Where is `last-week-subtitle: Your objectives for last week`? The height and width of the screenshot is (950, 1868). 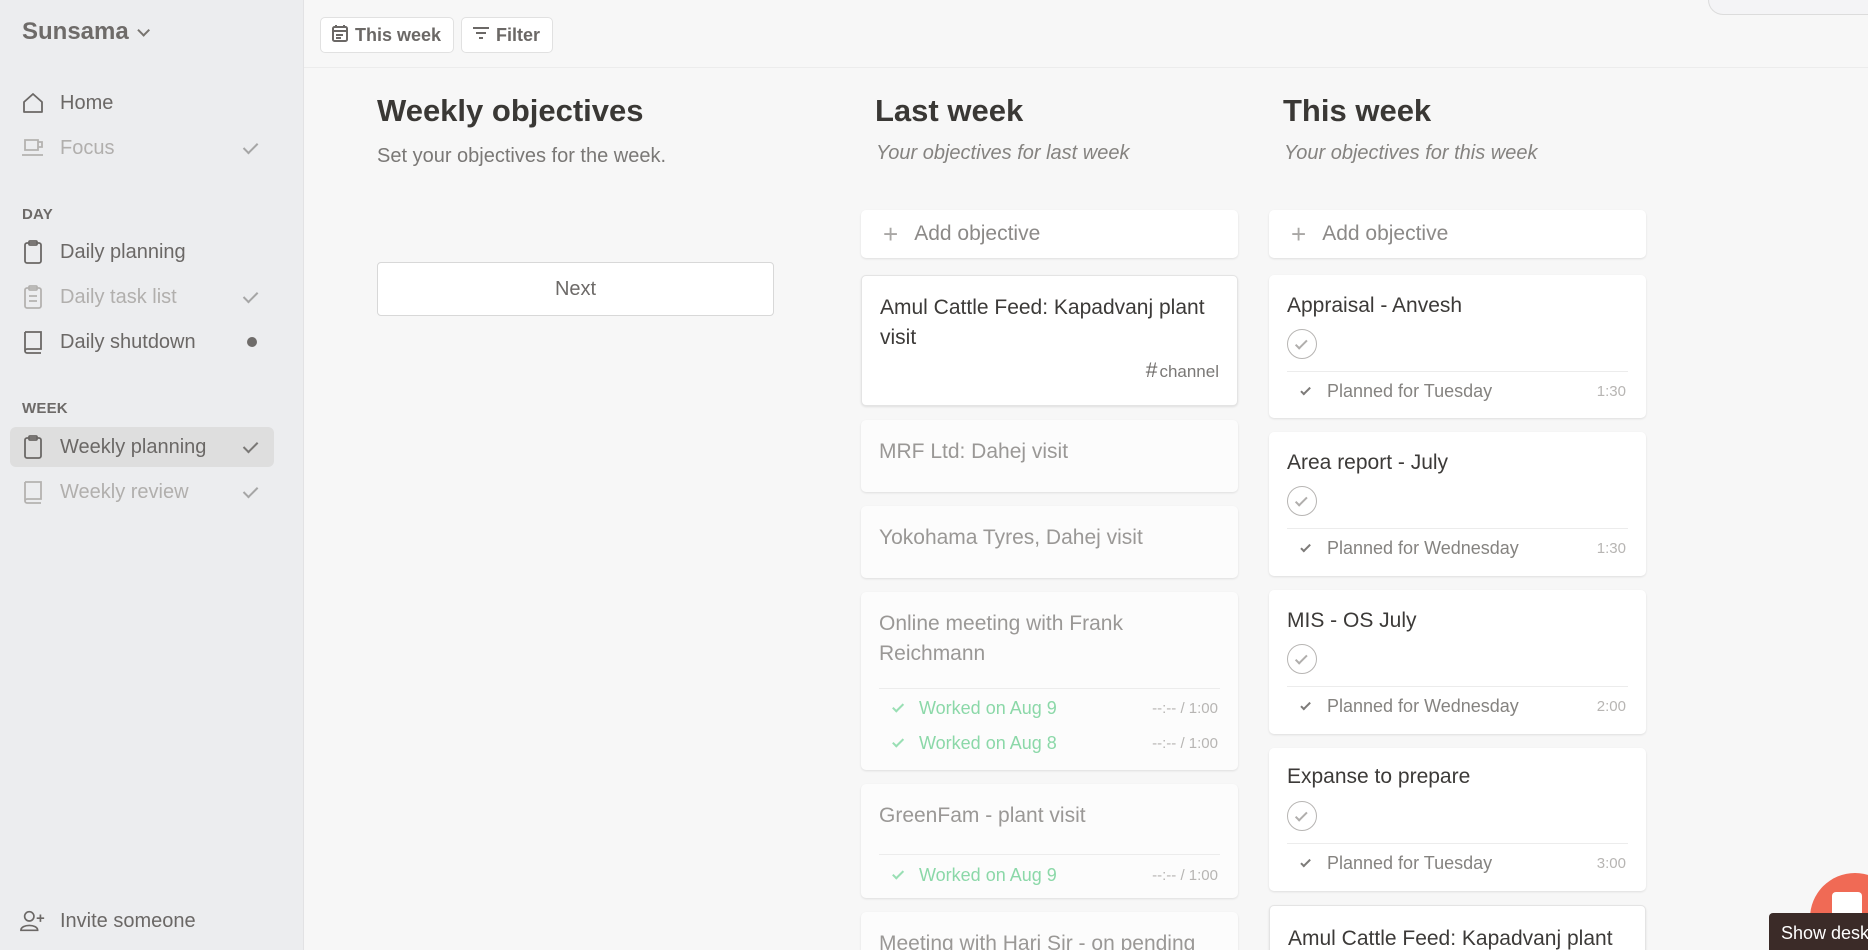 last-week-subtitle: Your objectives for last week is located at coordinates (1003, 153).